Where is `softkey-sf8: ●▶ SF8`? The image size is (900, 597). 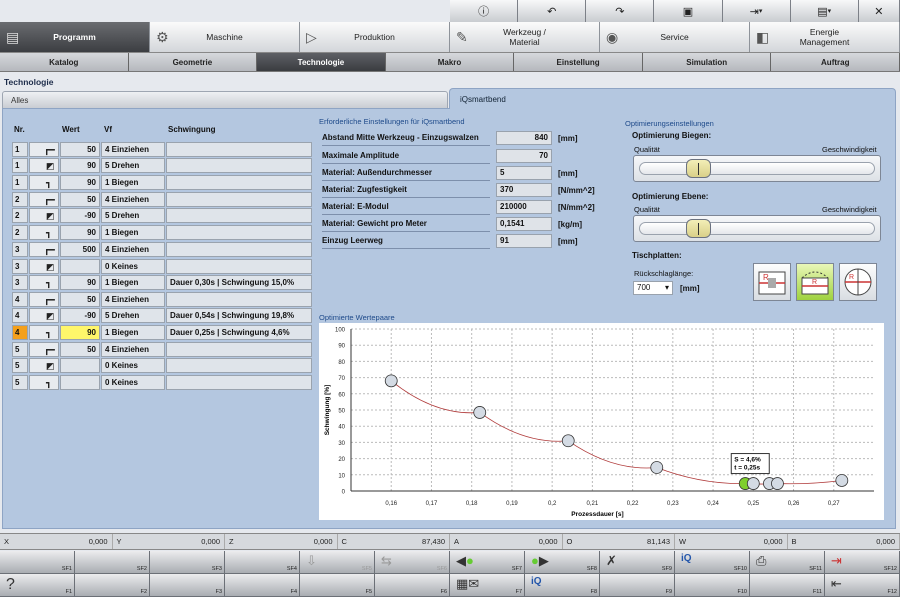 softkey-sf8: ●▶ SF8 is located at coordinates (562, 562).